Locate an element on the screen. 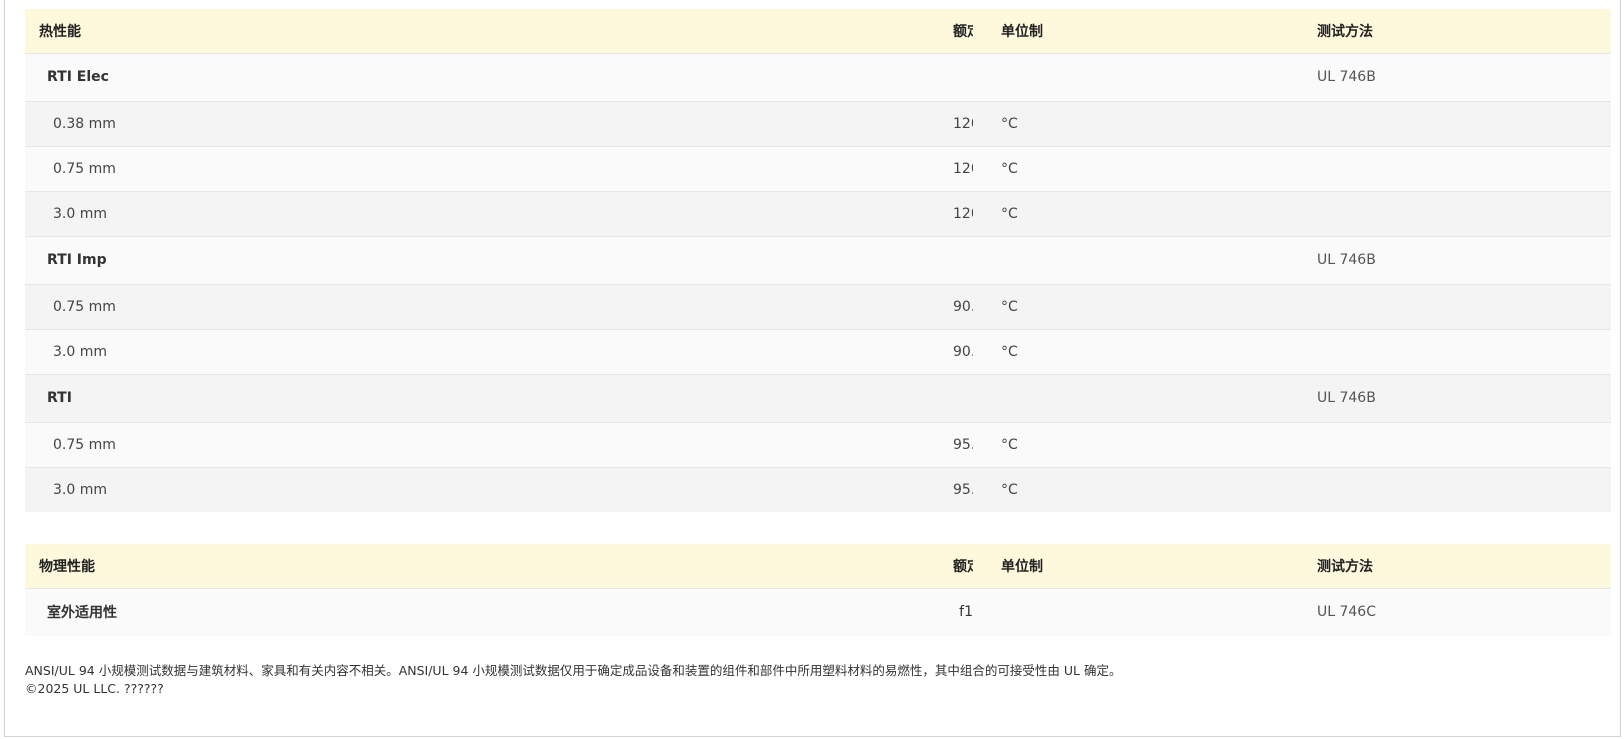 The height and width of the screenshot is (739, 1624). table-row: RTI Elec UL 746B is located at coordinates (818, 77).